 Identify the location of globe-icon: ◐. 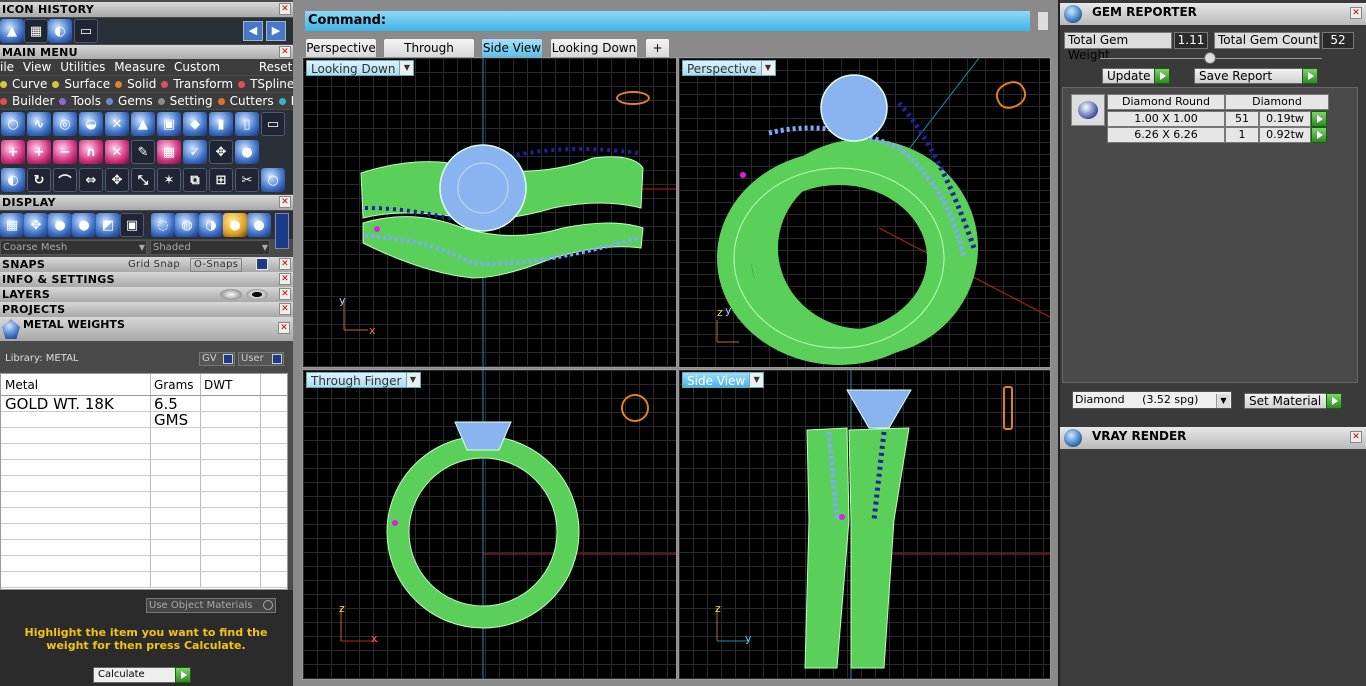
(60, 31).